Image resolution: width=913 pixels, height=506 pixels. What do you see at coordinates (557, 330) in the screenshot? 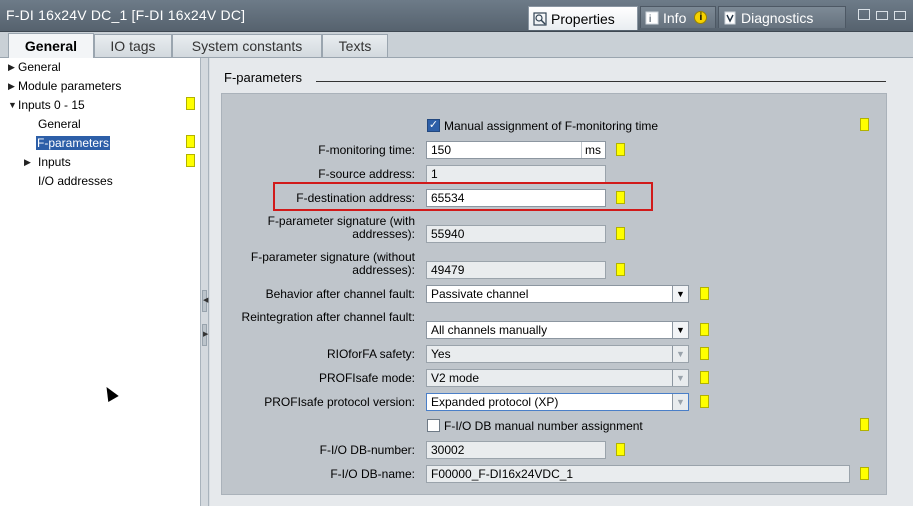
I see `reintegration-select: All channels manually ▼` at bounding box center [557, 330].